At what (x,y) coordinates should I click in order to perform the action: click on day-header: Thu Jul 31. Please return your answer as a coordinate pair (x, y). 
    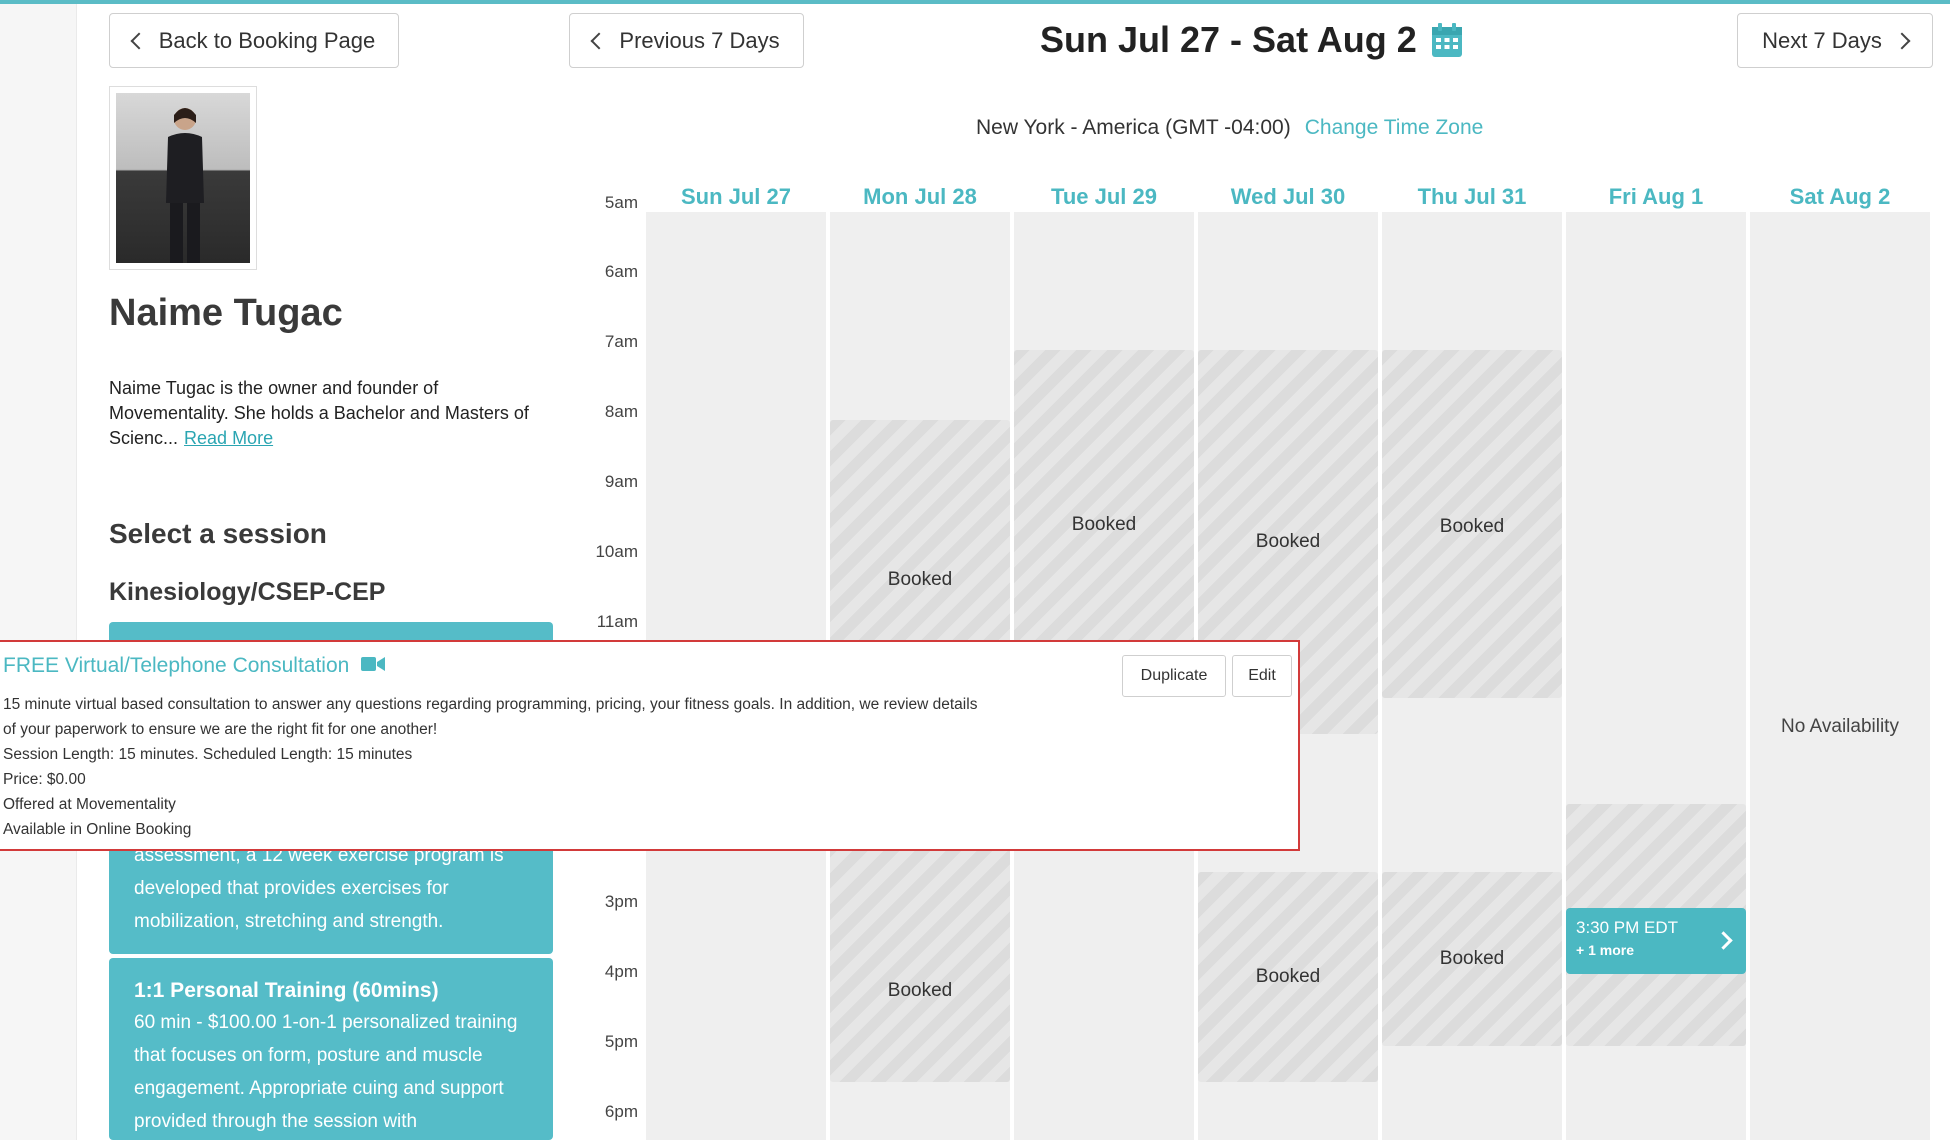
    Looking at the image, I should click on (1472, 196).